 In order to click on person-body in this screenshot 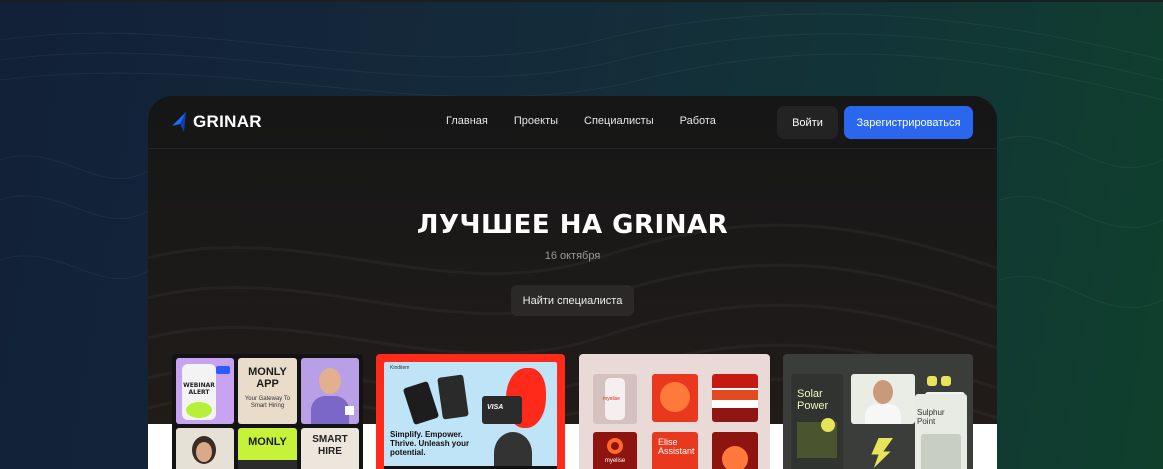, I will do `click(330, 410)`.